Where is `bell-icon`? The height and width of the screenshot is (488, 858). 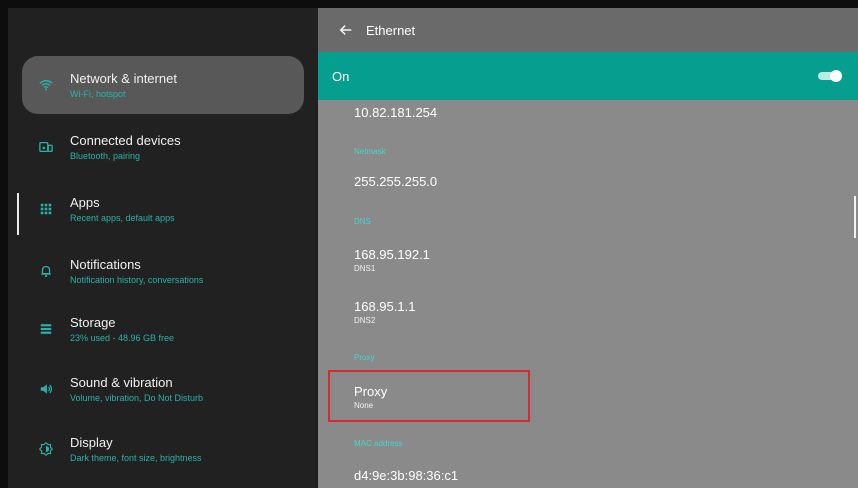 bell-icon is located at coordinates (46, 271).